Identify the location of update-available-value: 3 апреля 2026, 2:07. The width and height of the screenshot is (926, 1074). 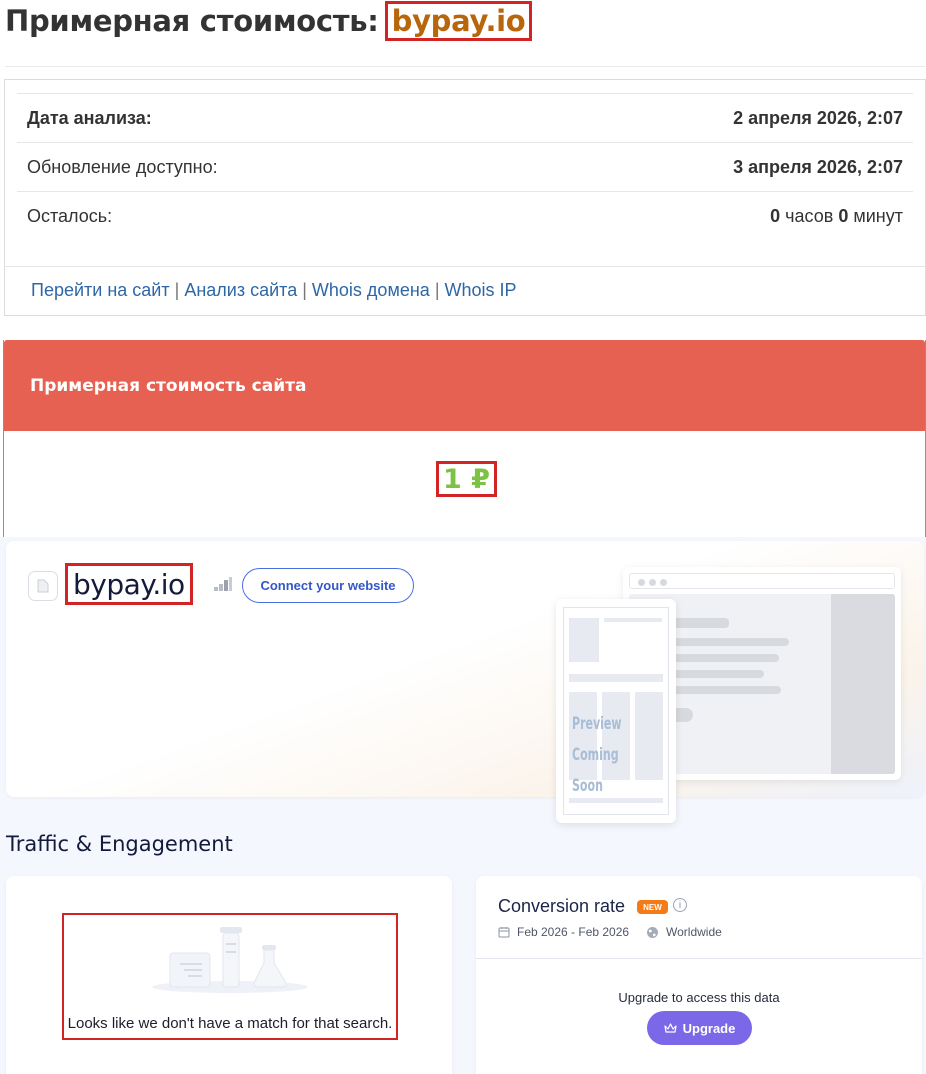
(818, 166).